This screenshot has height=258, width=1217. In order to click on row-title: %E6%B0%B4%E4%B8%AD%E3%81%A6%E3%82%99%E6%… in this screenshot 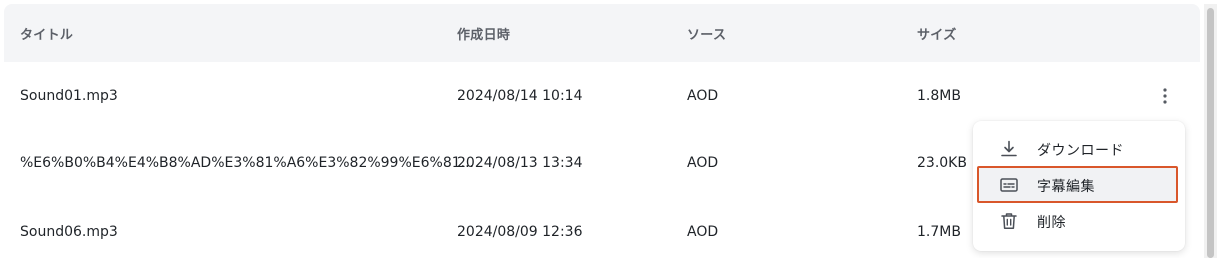, I will do `click(247, 163)`.